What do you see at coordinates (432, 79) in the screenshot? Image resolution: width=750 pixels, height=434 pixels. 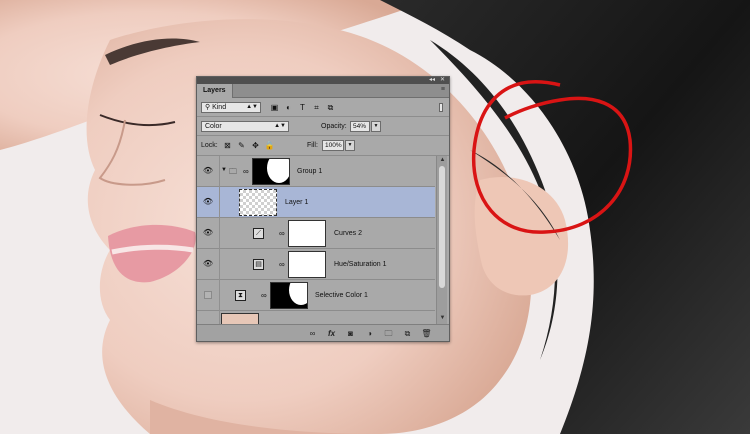 I see `collapse-icon: ◂◂` at bounding box center [432, 79].